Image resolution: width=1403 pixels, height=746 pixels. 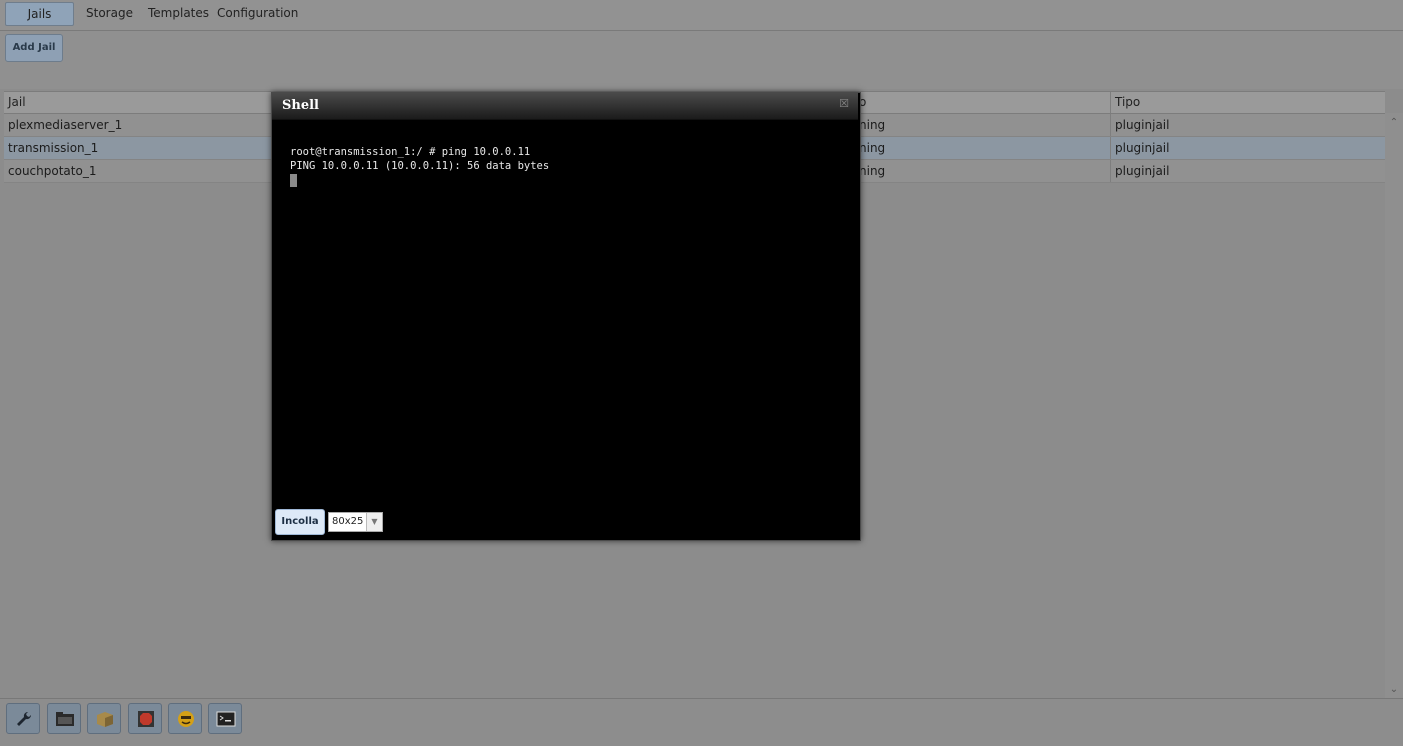 I want to click on terminal-size-value: 80x25, so click(x=348, y=521).